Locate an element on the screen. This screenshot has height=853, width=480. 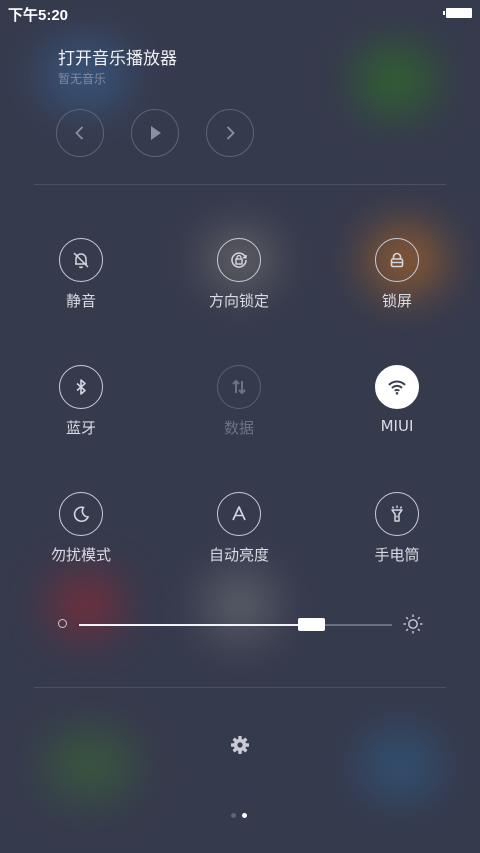
toggle-mute: 静音 is located at coordinates (81, 274).